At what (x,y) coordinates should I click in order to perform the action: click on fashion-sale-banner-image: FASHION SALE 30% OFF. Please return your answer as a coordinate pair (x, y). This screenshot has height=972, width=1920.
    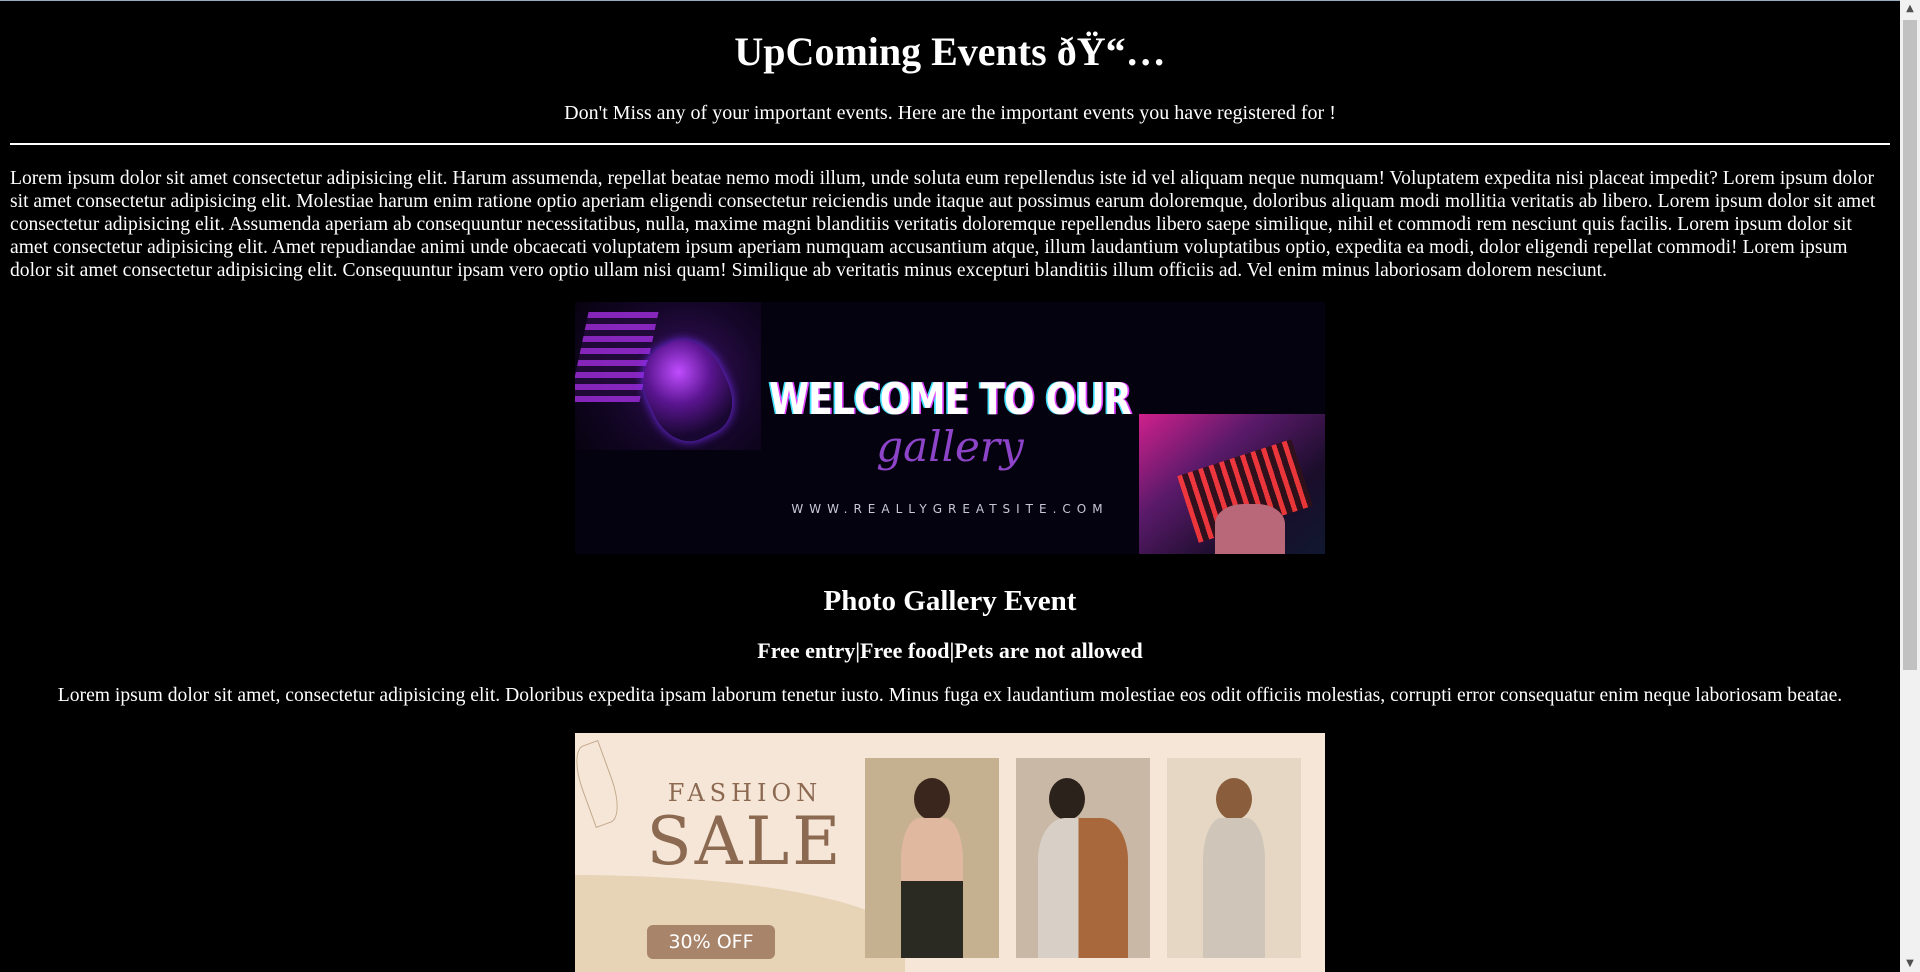
    Looking at the image, I should click on (950, 852).